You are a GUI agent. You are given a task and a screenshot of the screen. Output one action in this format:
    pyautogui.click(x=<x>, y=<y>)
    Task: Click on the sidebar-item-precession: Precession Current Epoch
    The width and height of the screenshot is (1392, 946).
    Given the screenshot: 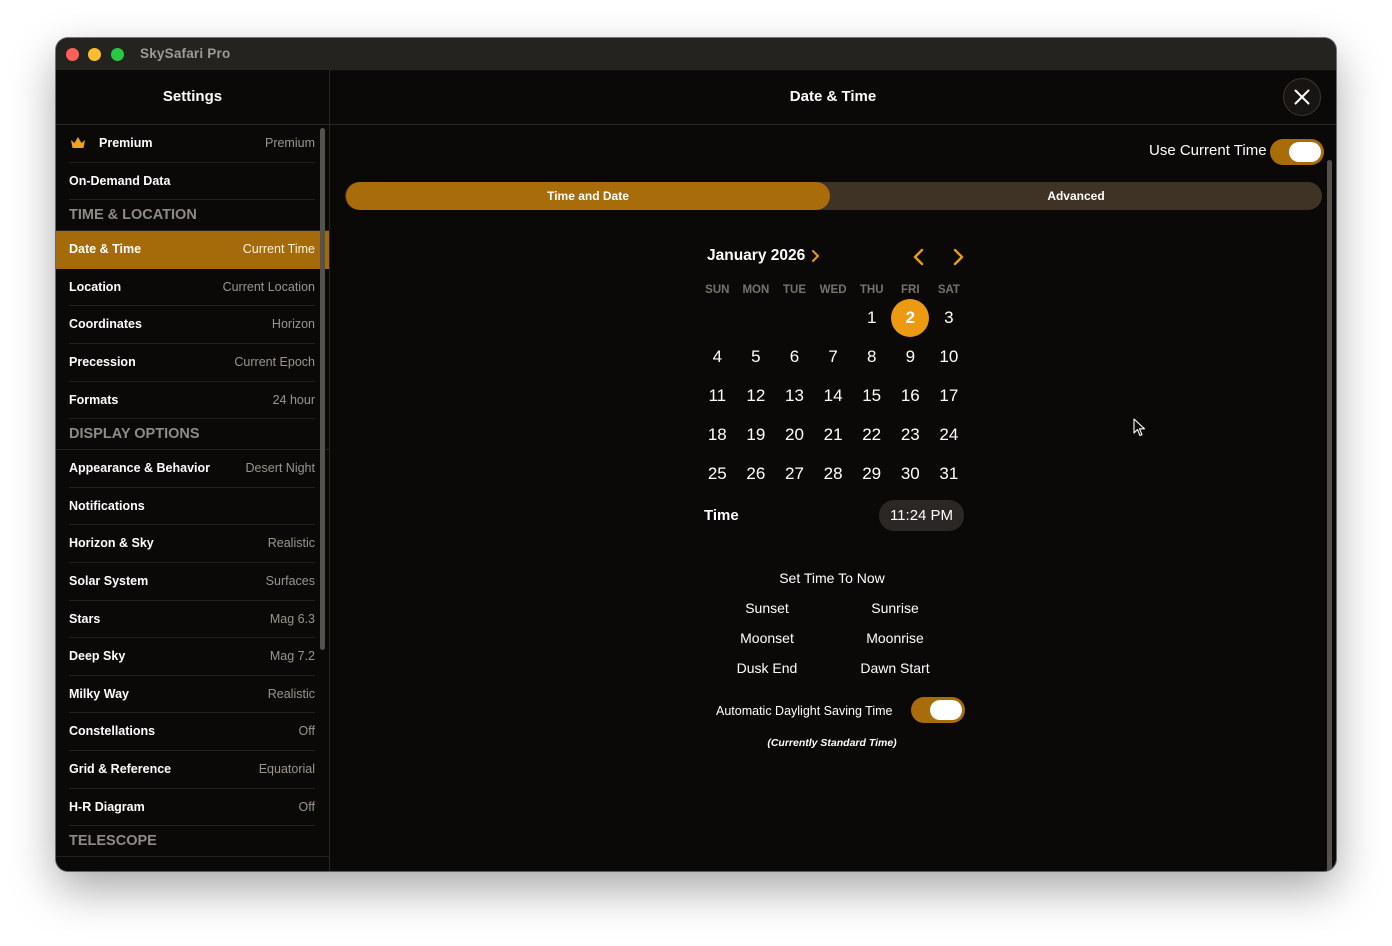 What is the action you would take?
    pyautogui.click(x=192, y=363)
    